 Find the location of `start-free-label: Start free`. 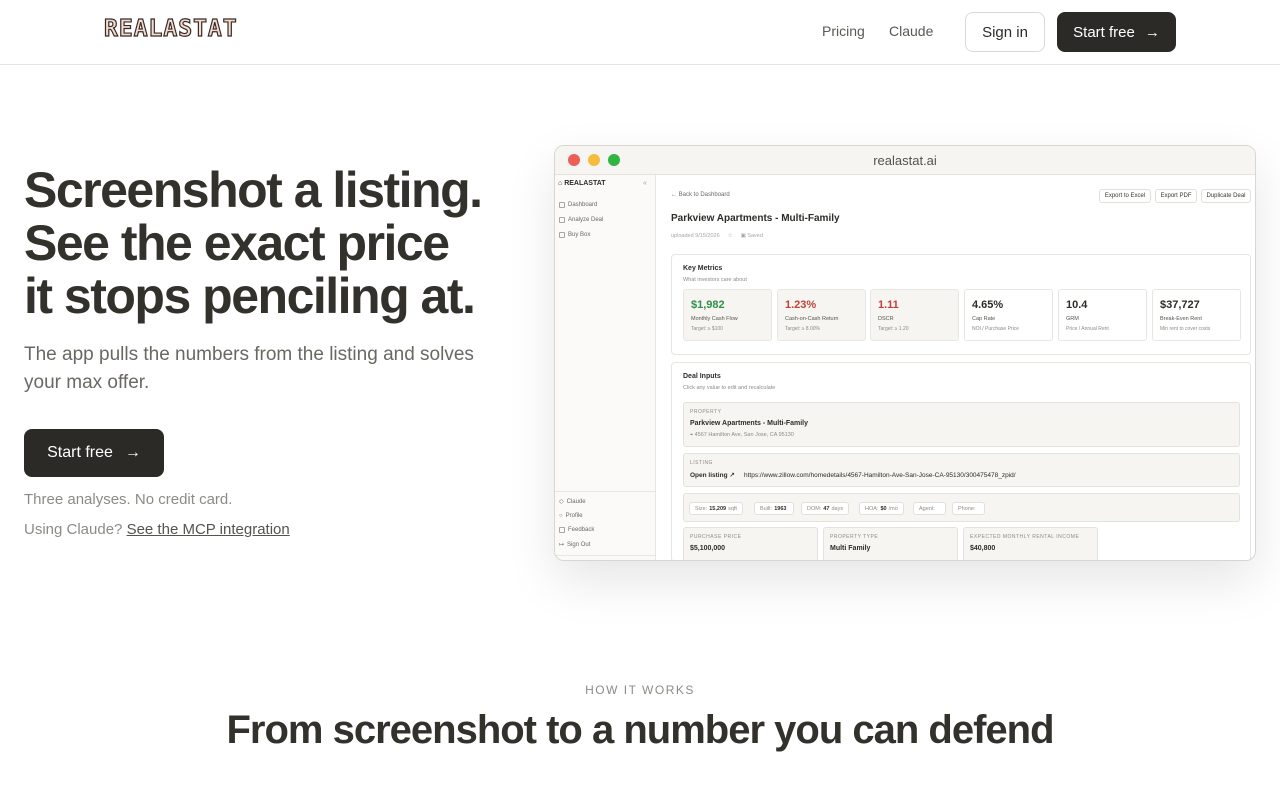

start-free-label: Start free is located at coordinates (80, 452).